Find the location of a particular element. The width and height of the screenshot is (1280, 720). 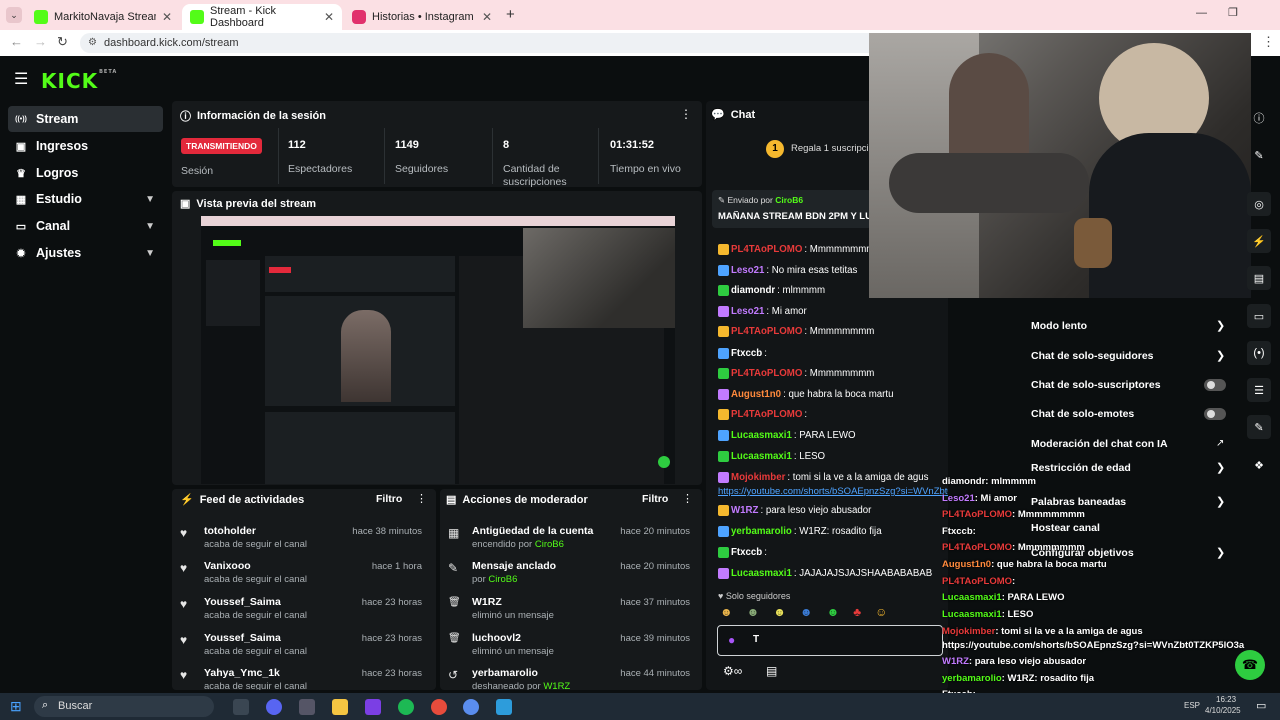

broadcast-icon: (•) is located at coordinates (1259, 353).